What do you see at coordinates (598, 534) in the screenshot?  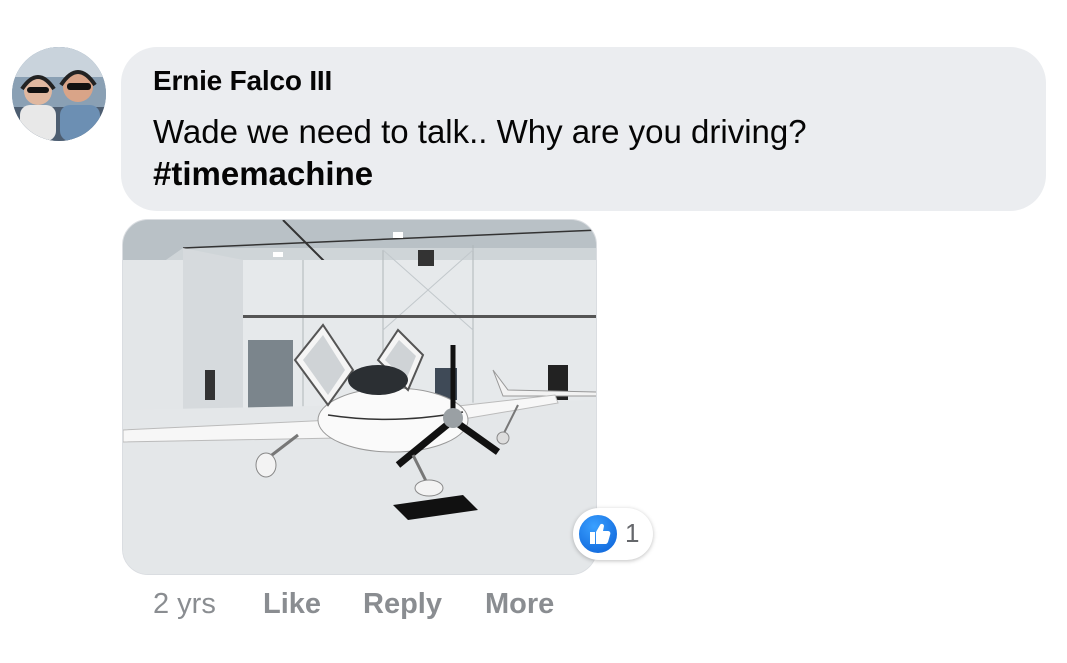 I see `like-icon` at bounding box center [598, 534].